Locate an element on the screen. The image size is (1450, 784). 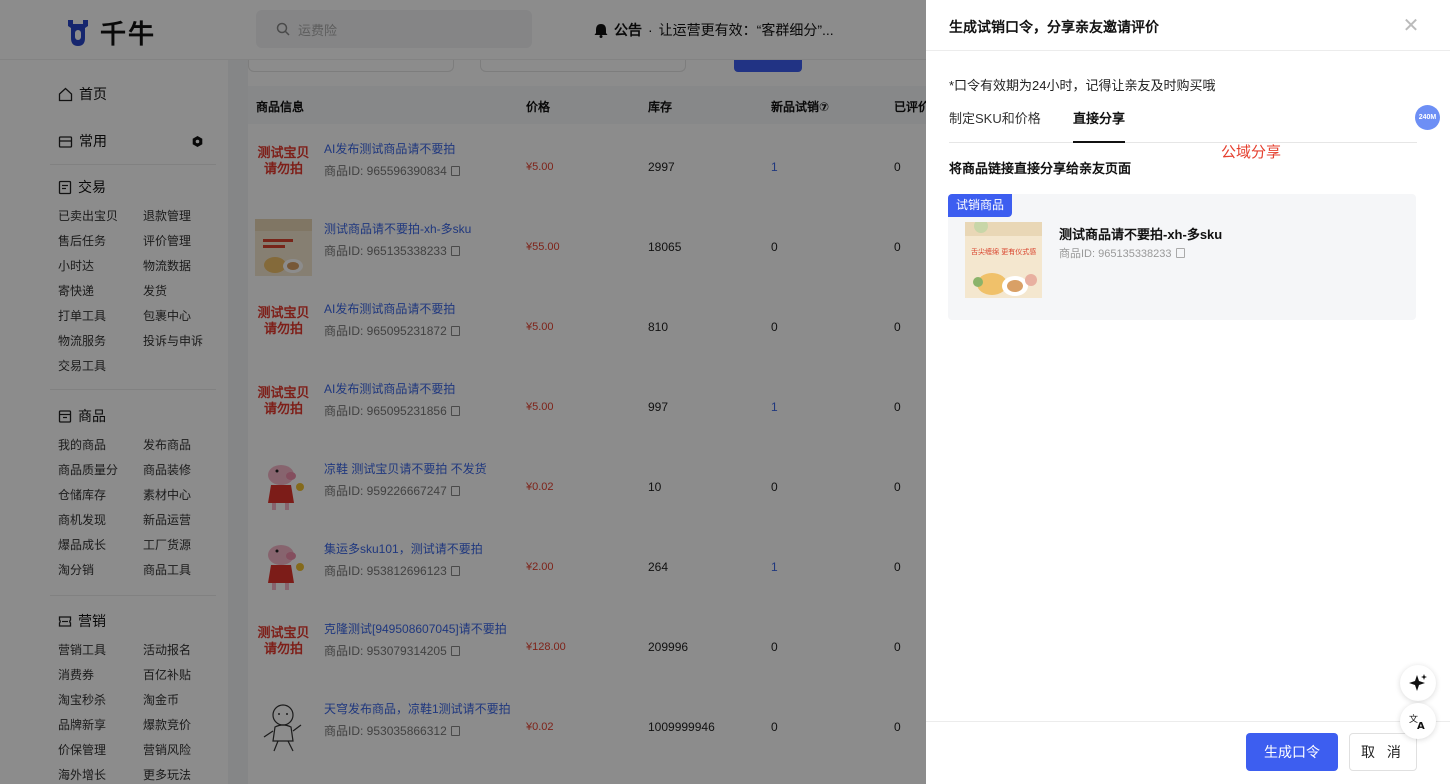
food-image-icon: 舌尖缠绵 更有仪式感 is located at coordinates (1003, 258).